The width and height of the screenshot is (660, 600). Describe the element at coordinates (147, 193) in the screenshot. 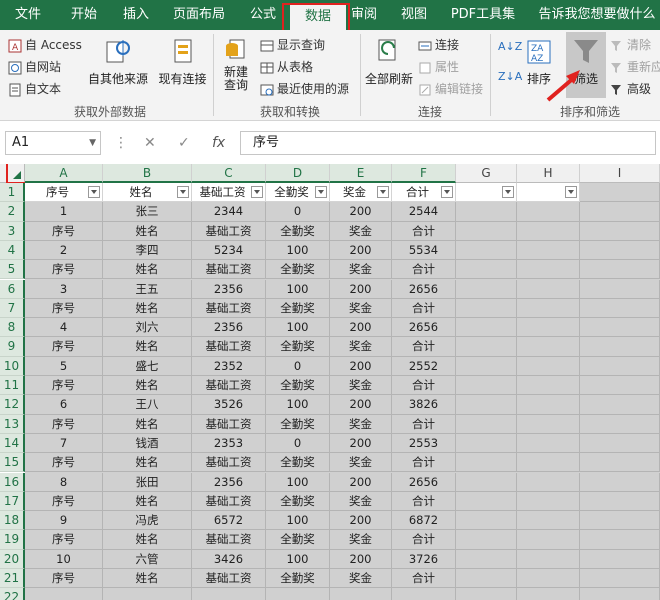

I see `header-cell: 姓名` at that location.